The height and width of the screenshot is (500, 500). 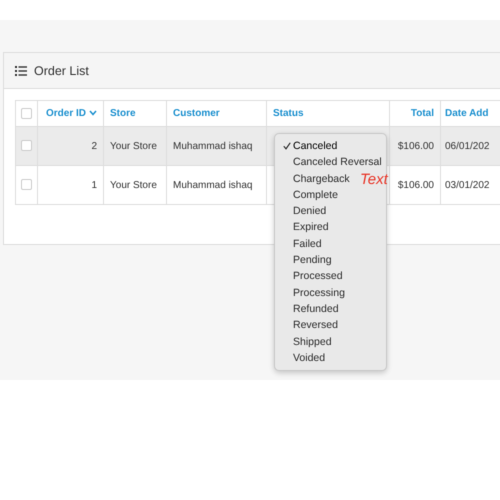 I want to click on column-header: Store, so click(x=123, y=113).